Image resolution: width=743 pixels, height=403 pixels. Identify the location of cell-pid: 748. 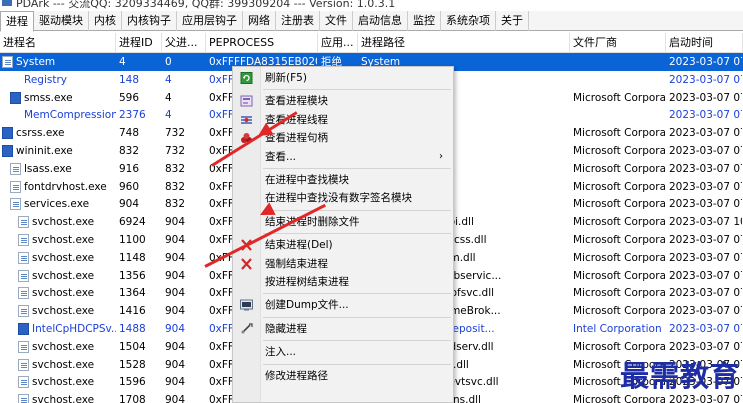
(129, 133).